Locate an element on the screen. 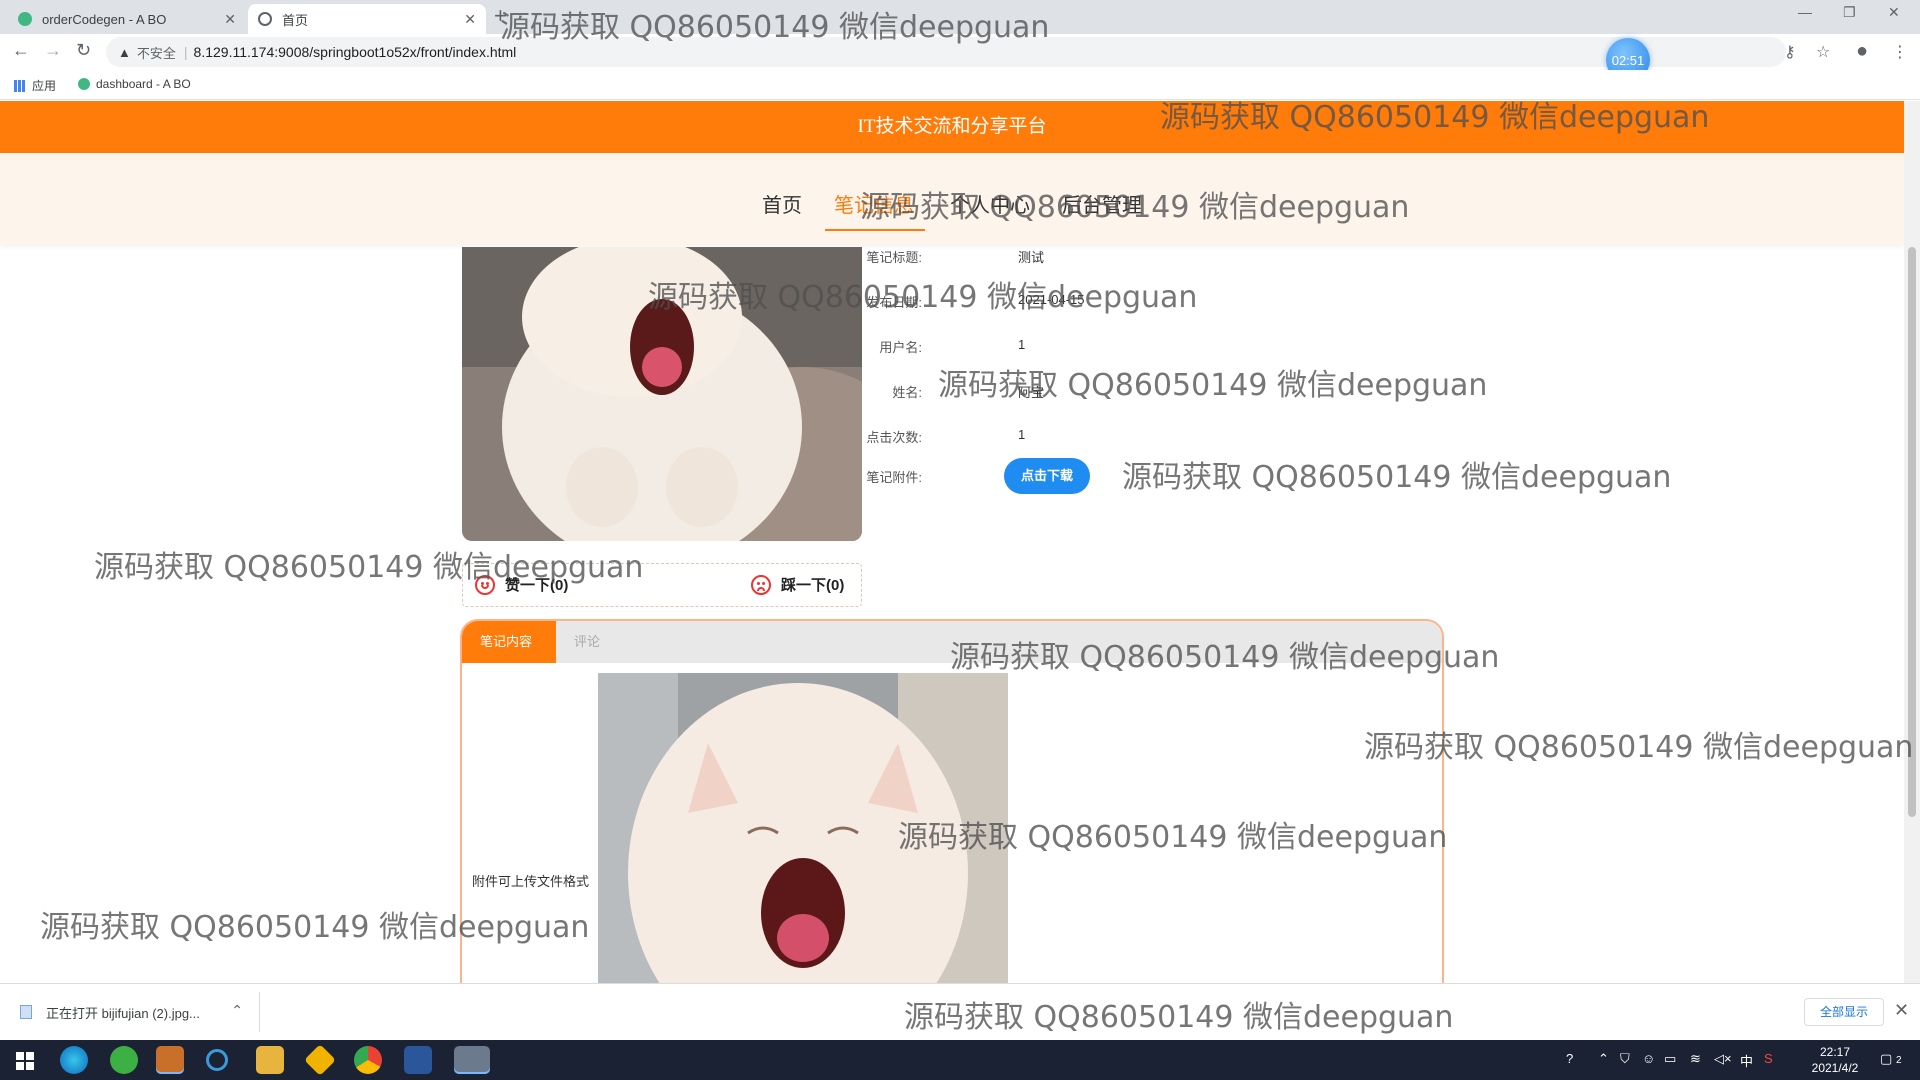  clock-time: 22:17 is located at coordinates (1835, 1052).